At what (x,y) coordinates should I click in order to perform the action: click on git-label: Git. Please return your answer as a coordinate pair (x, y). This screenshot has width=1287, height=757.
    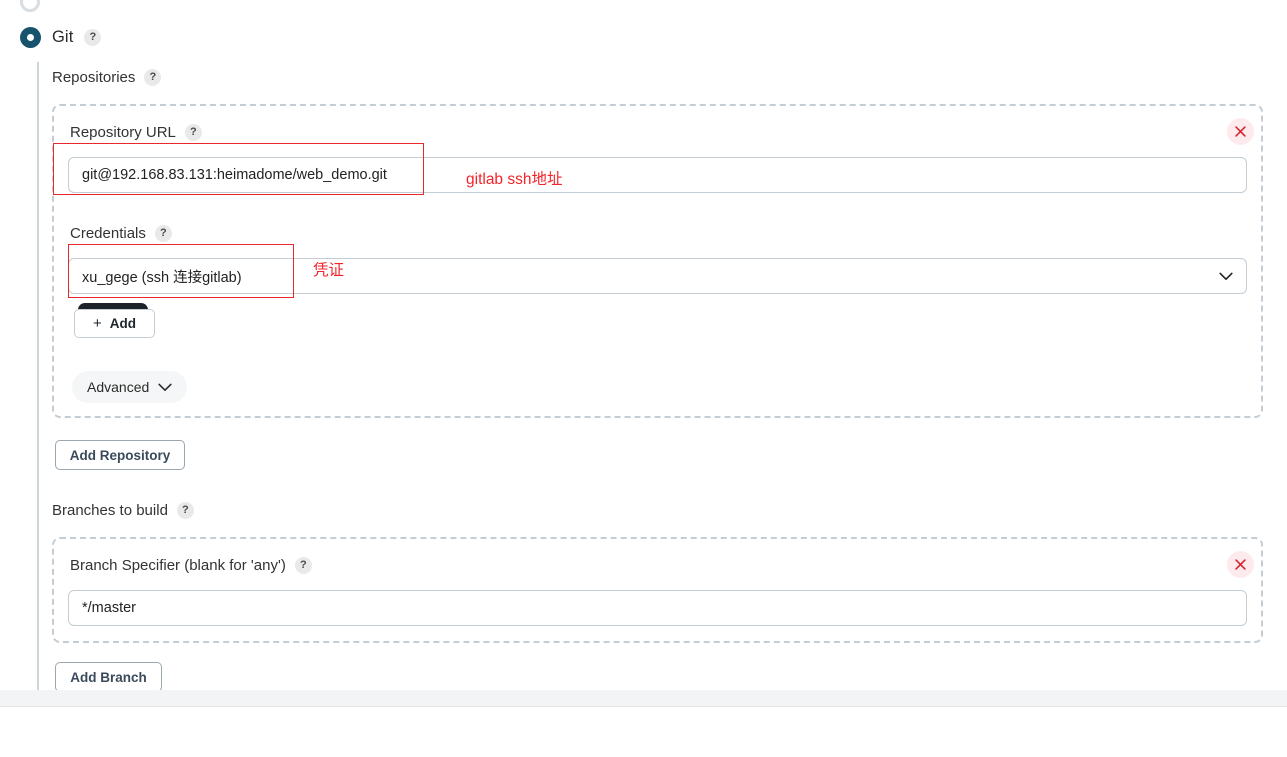
    Looking at the image, I should click on (63, 37).